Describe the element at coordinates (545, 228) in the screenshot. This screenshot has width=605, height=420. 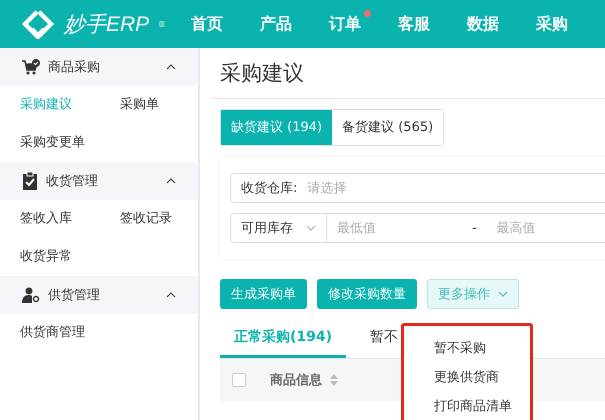
I see `max-value-input: 最高值` at that location.